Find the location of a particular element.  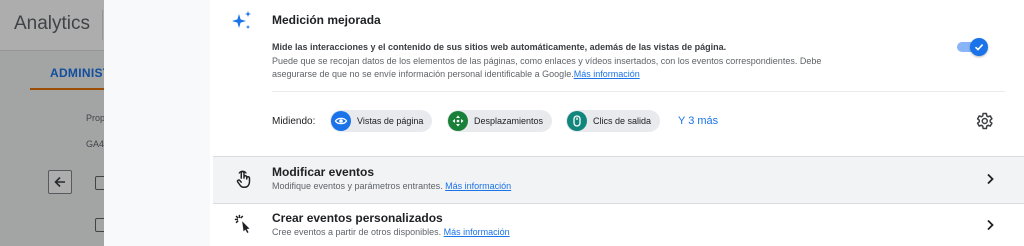

chip-page-views: Vistas de página is located at coordinates (381, 121).